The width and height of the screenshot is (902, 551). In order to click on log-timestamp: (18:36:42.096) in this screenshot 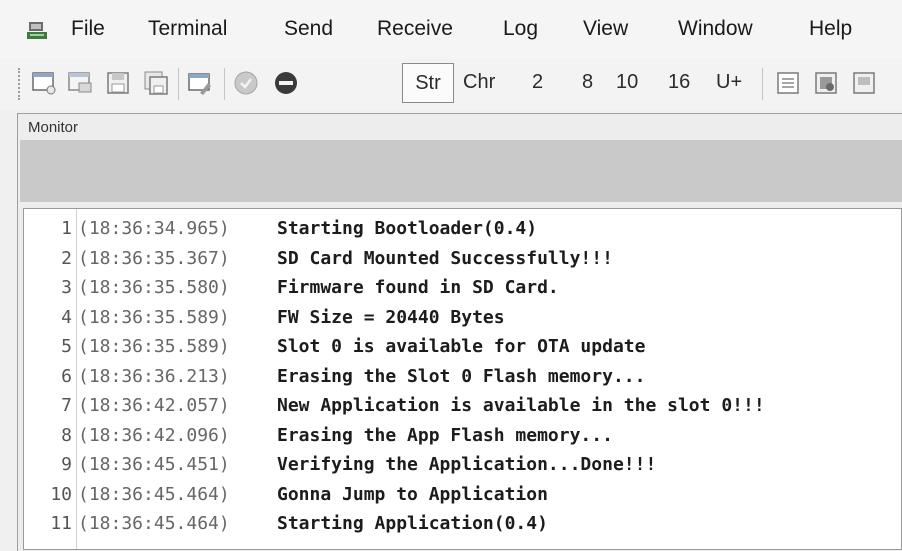, I will do `click(154, 435)`.